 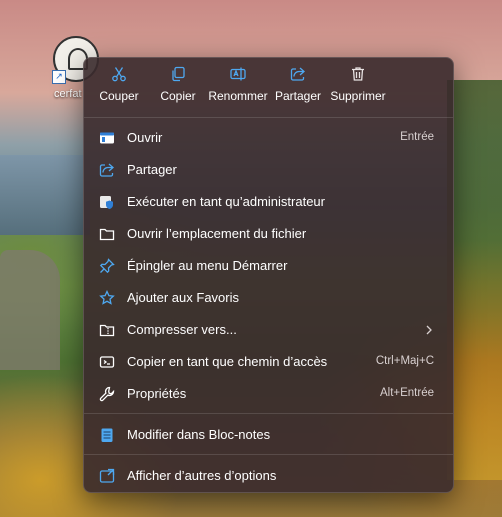 I want to click on delete-button: Supprimer, so click(x=358, y=85).